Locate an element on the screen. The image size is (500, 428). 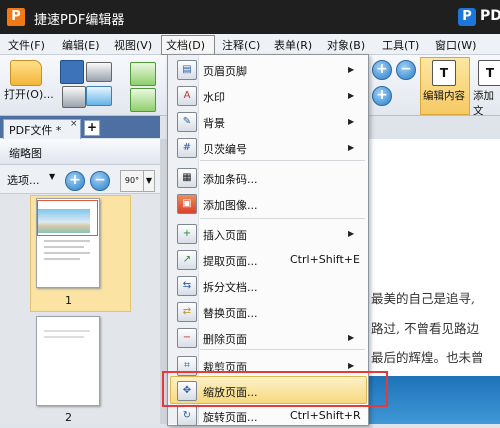
barcode-icon: ▦ is located at coordinates (187, 178).